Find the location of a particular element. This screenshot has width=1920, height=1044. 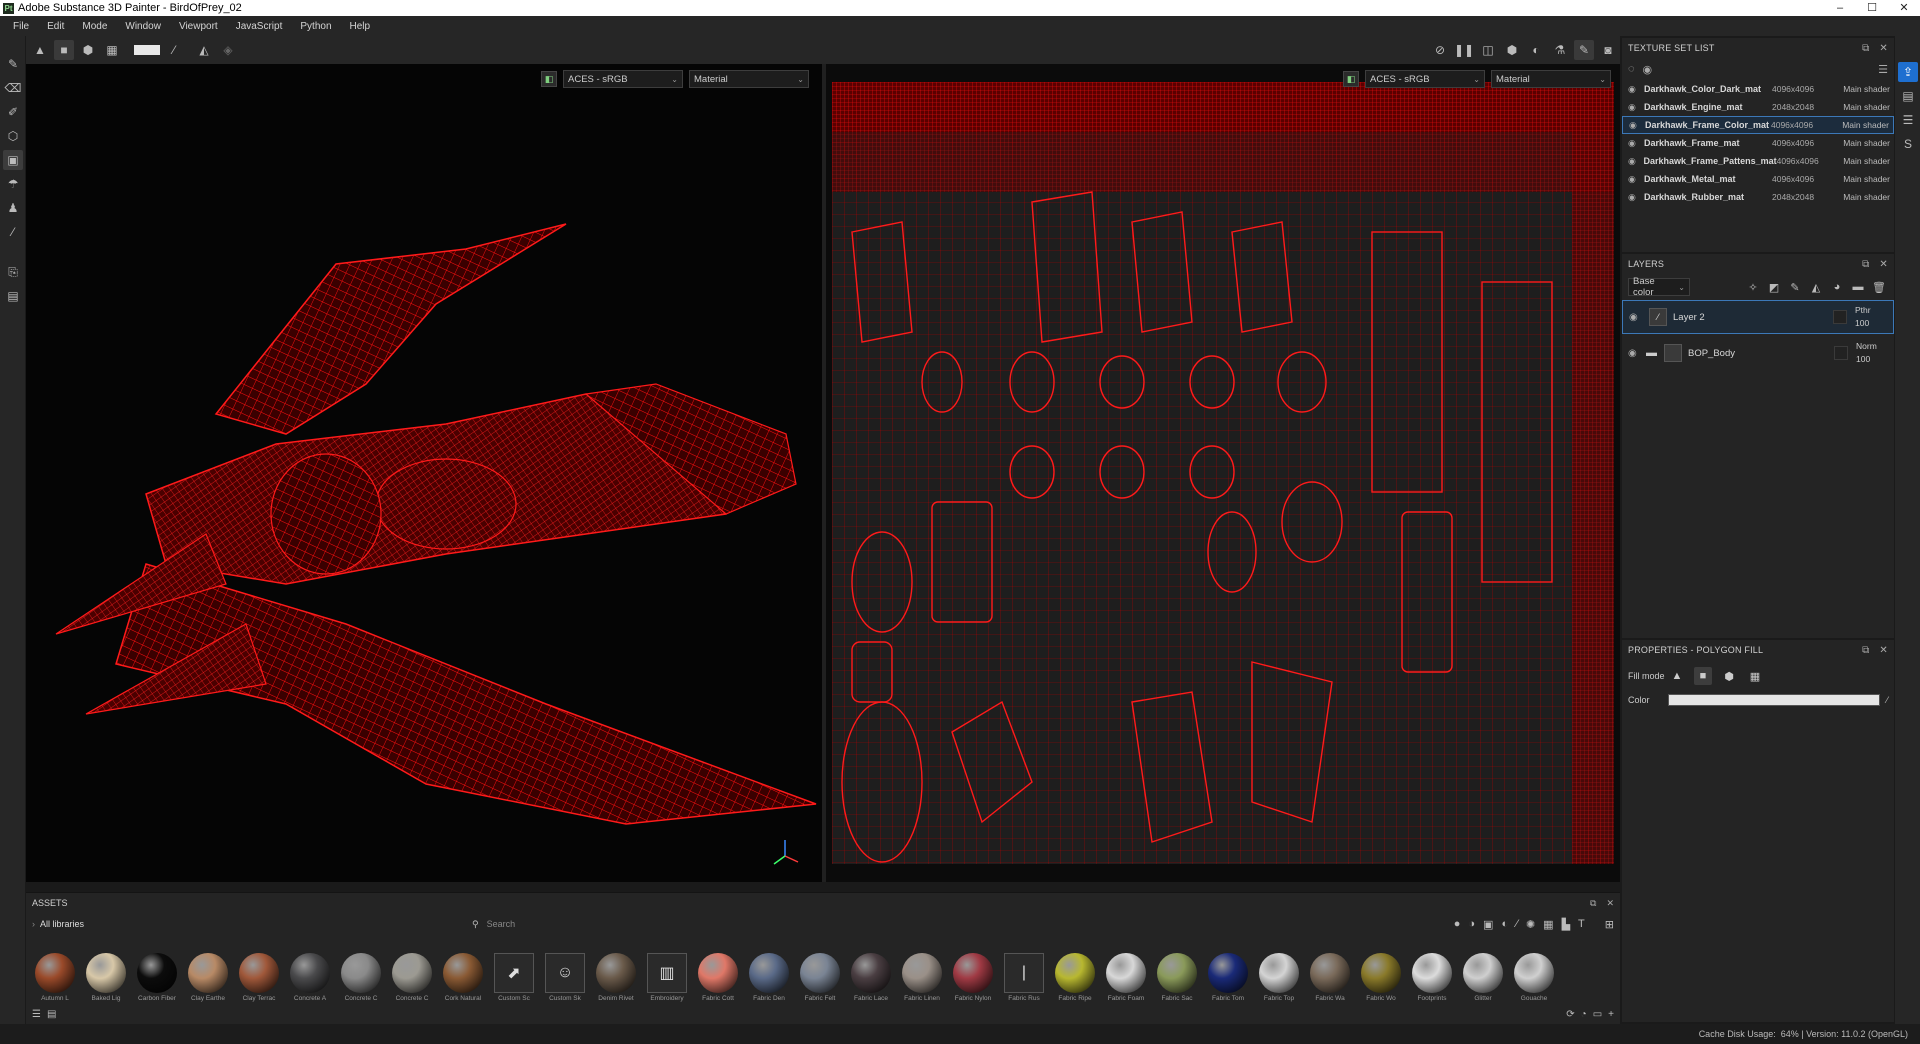

asset-thumbnail: Fabric Linen is located at coordinates (922, 977).